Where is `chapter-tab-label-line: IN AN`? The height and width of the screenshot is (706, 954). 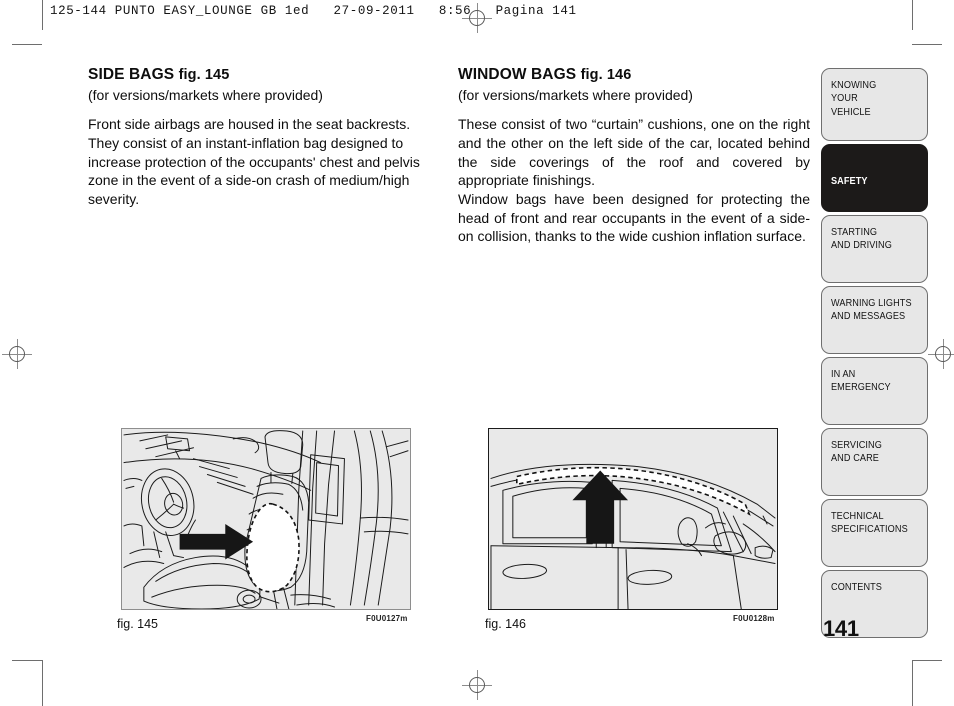 chapter-tab-label-line: IN AN is located at coordinates (843, 374).